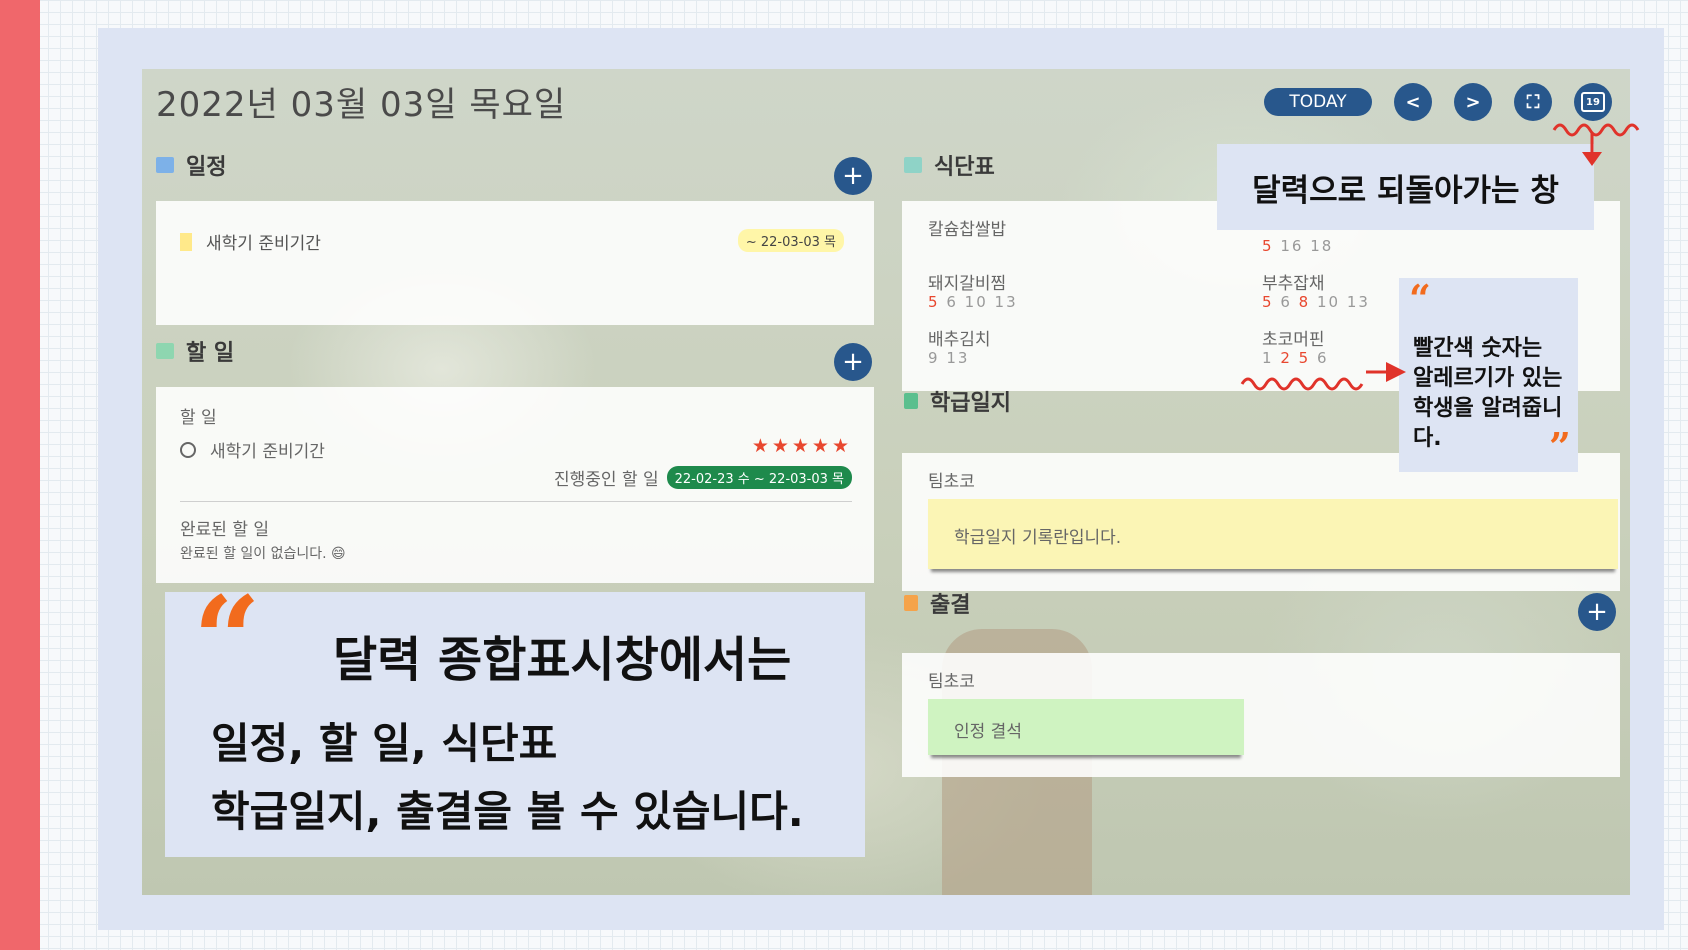  What do you see at coordinates (911, 603) in the screenshot?
I see `attendance-icon` at bounding box center [911, 603].